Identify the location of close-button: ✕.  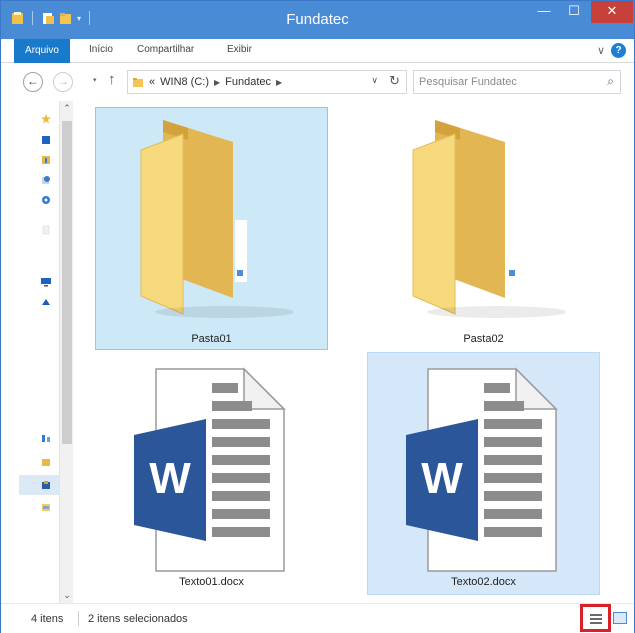
(612, 12).